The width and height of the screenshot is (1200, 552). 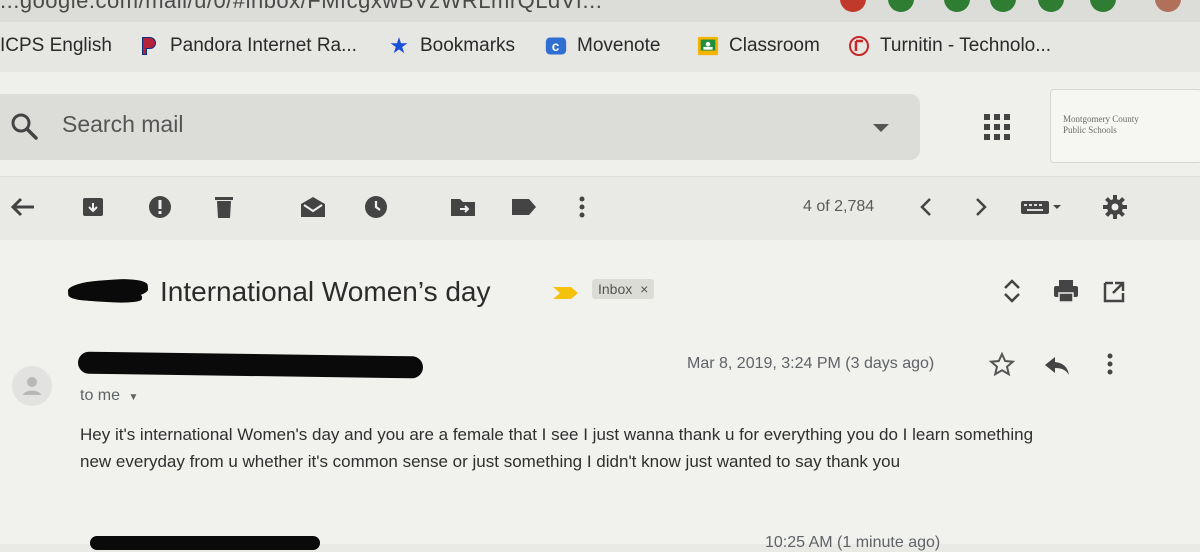 I want to click on movenote-icon: c, so click(x=556, y=46).